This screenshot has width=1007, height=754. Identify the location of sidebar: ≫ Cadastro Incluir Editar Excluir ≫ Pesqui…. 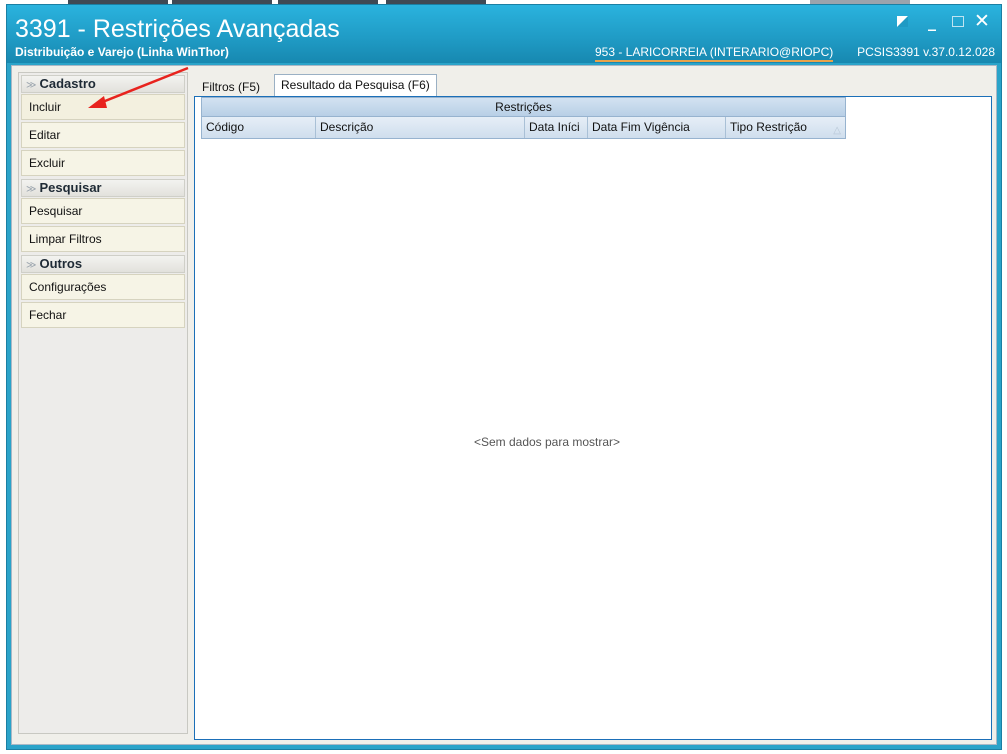
(103, 403).